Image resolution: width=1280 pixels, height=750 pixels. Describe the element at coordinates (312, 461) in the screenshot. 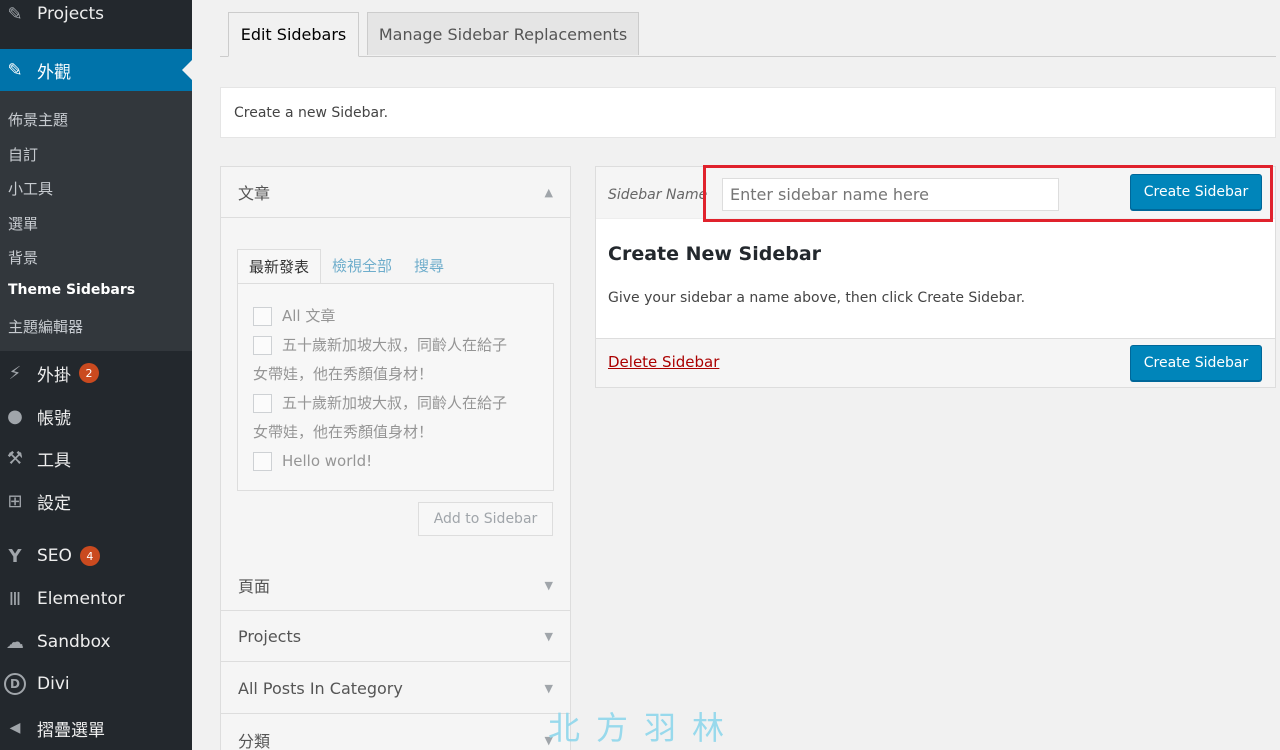

I see `list-item: Hello world!` at that location.